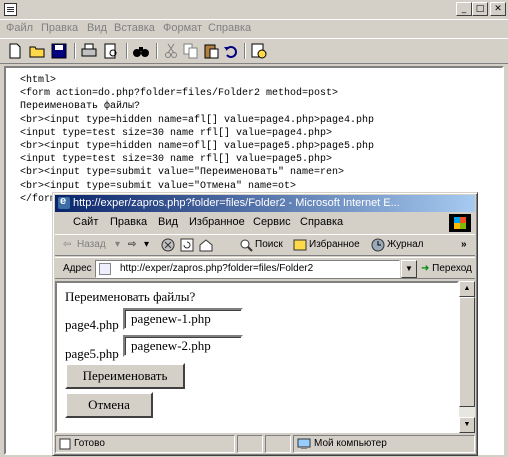  What do you see at coordinates (117, 244) in the screenshot?
I see `back-dropdown-icon: ▾` at bounding box center [117, 244].